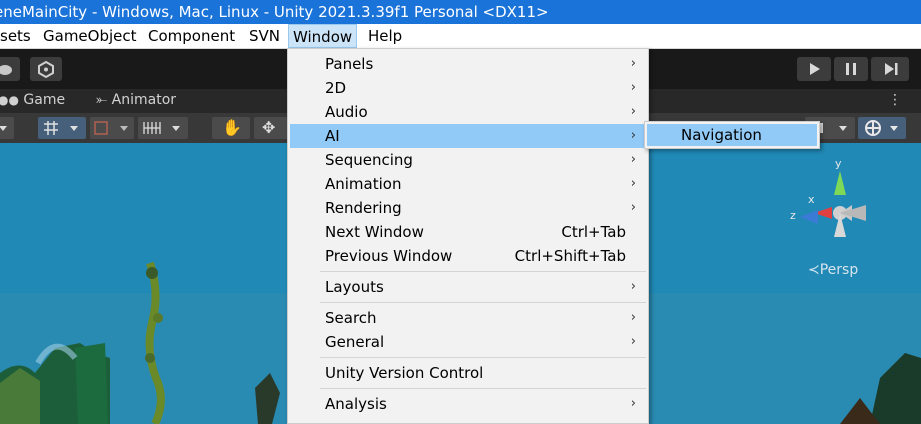  Describe the element at coordinates (468, 88) in the screenshot. I see `menu-item-2d: 2D ›` at that location.